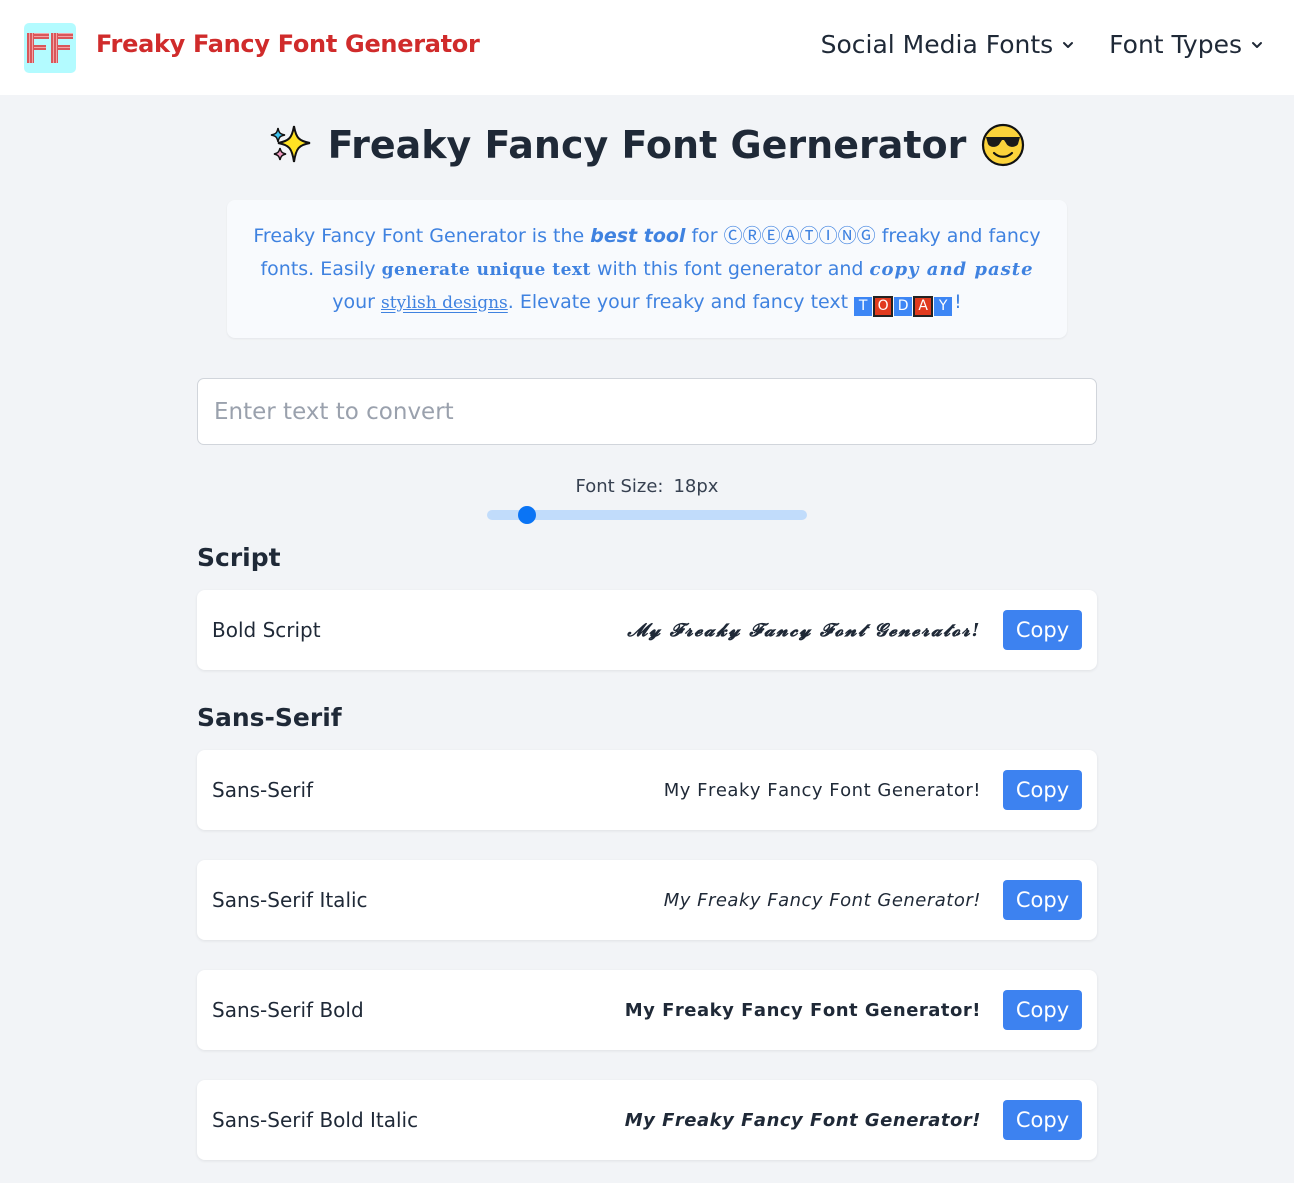  Describe the element at coordinates (696, 486) in the screenshot. I see `font-size-value: 18px` at that location.